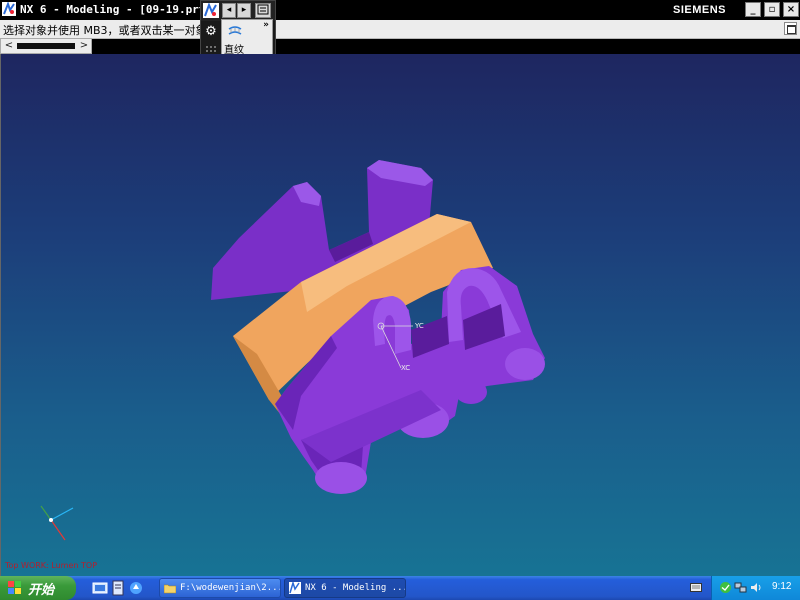 The width and height of the screenshot is (800, 600). I want to click on windows-flag-icon, so click(14, 587).